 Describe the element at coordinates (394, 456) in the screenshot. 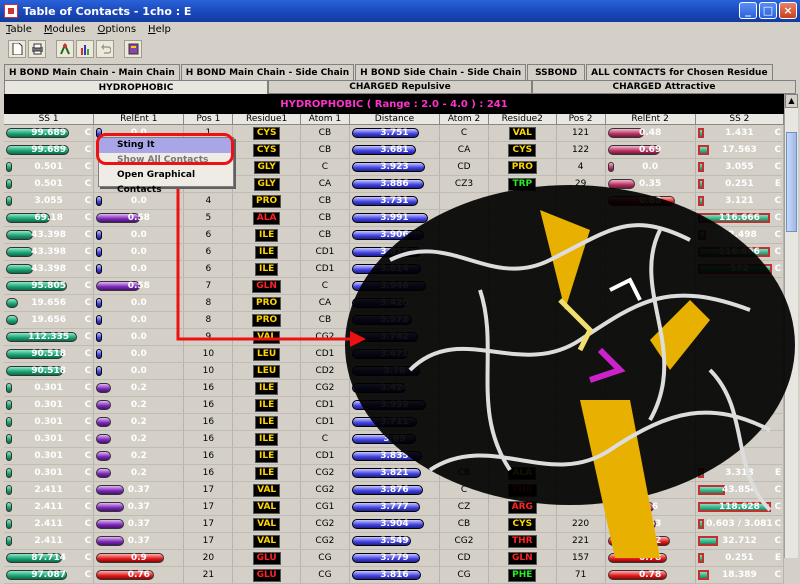

I see `table-row: 0.301 C 0.2 16 ILE CD1 3.835` at that location.